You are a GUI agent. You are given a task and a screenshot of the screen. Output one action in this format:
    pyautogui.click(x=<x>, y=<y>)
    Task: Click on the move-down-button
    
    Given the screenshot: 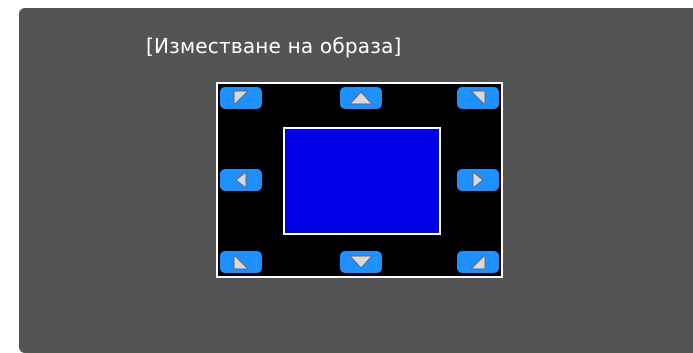 What is the action you would take?
    pyautogui.click(x=361, y=262)
    